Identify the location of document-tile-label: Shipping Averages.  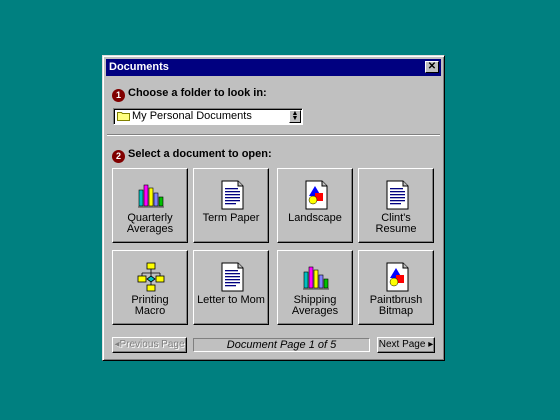
(315, 305).